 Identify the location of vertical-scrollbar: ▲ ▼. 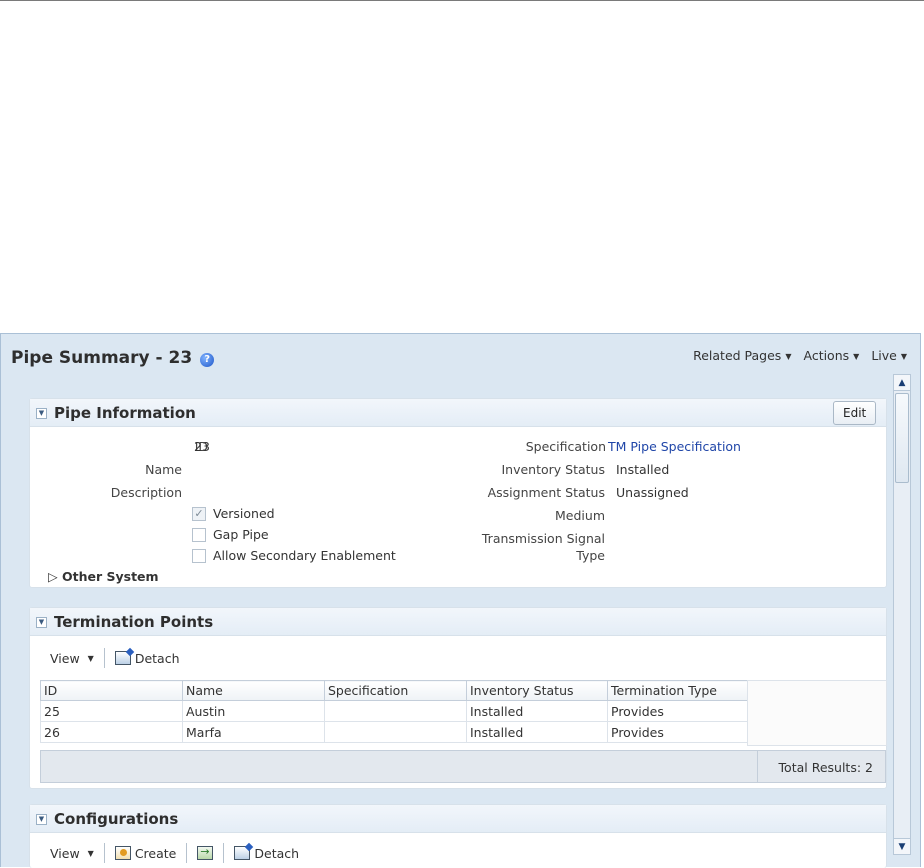
(902, 614).